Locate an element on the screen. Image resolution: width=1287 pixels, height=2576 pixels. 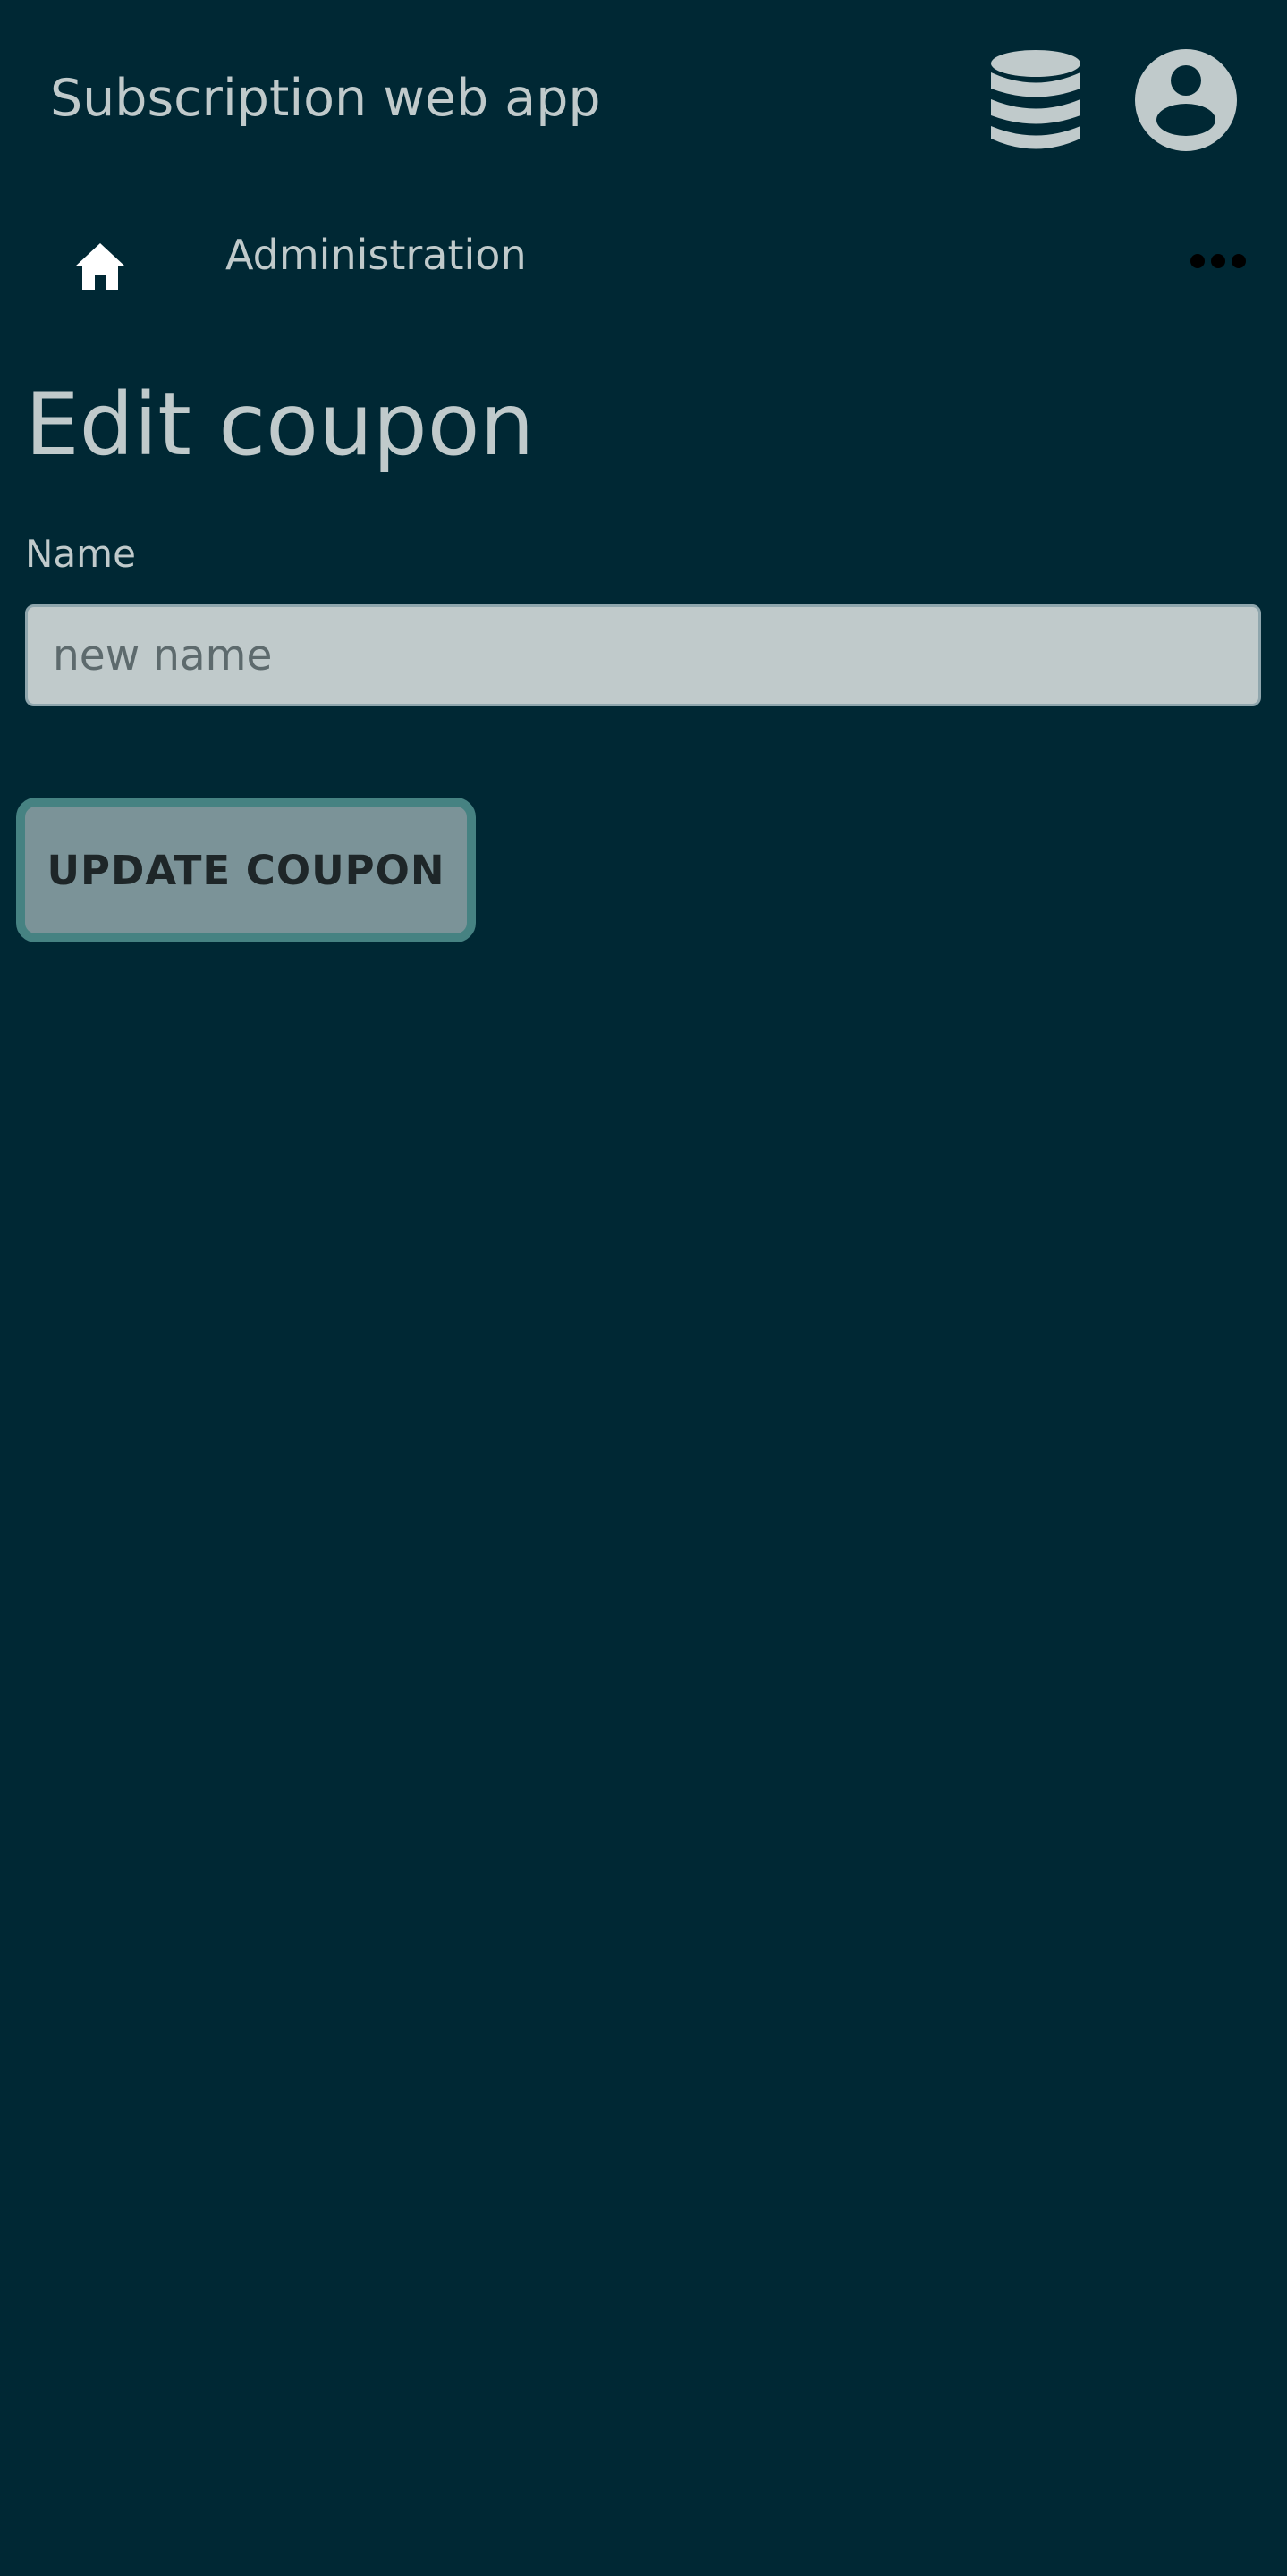
more-horizontal-icon is located at coordinates (1218, 261).